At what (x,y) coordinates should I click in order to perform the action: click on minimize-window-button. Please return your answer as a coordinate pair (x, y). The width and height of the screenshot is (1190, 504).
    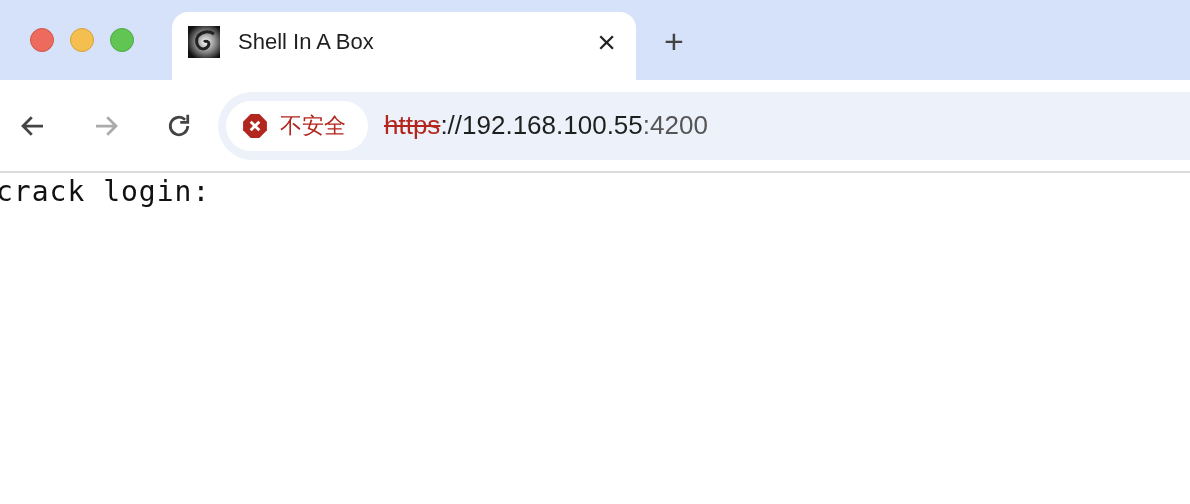
    Looking at the image, I should click on (82, 40).